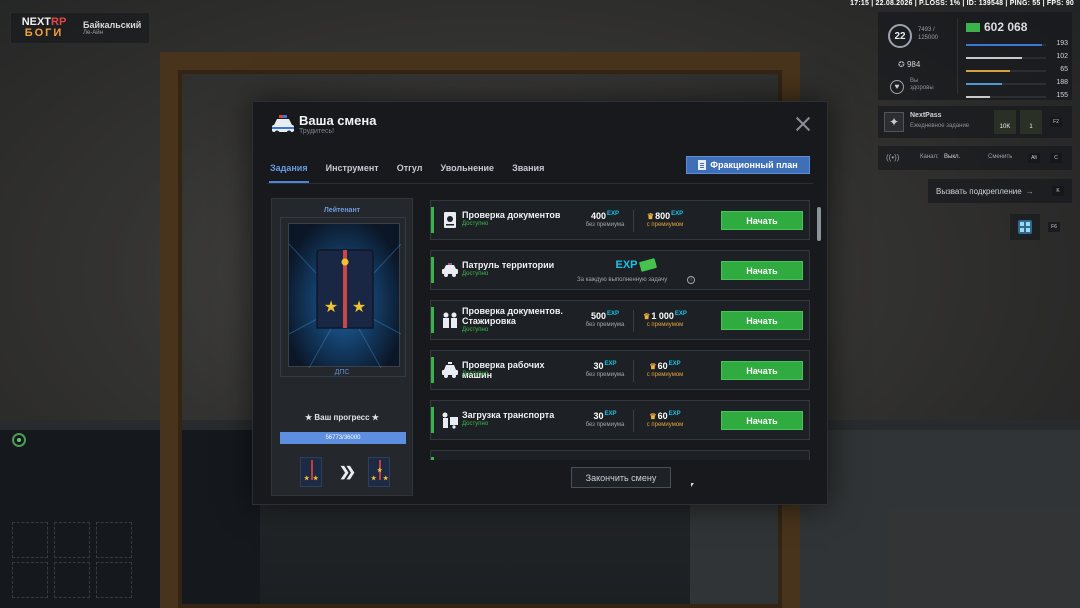 The height and width of the screenshot is (608, 1080). I want to click on nextpass-subtitle: Ежедневное задание, so click(940, 126).